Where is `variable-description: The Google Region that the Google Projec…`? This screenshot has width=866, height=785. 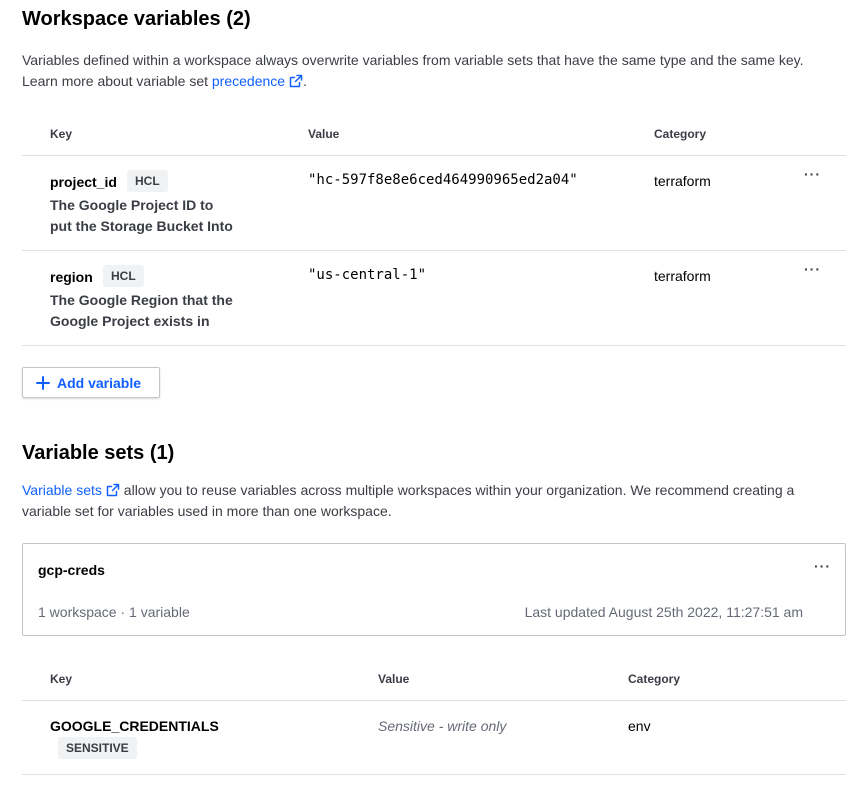 variable-description: The Google Region that the Google Projec… is located at coordinates (150, 311).